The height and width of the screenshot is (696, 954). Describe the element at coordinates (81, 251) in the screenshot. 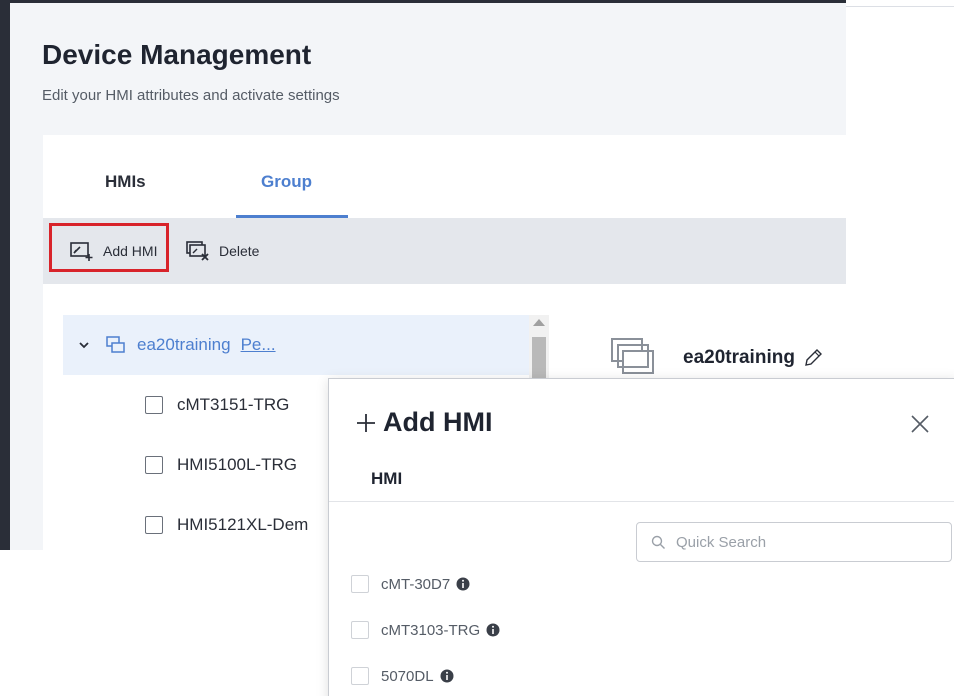

I see `add-hmi-icon` at that location.